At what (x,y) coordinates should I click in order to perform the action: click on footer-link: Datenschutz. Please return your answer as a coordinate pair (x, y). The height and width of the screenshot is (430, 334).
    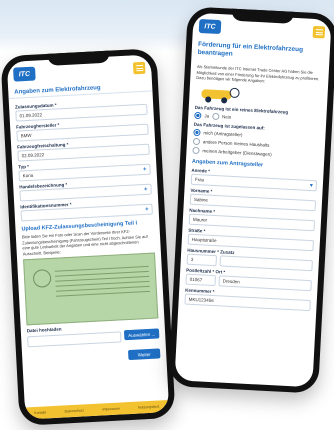
    Looking at the image, I should click on (74, 410).